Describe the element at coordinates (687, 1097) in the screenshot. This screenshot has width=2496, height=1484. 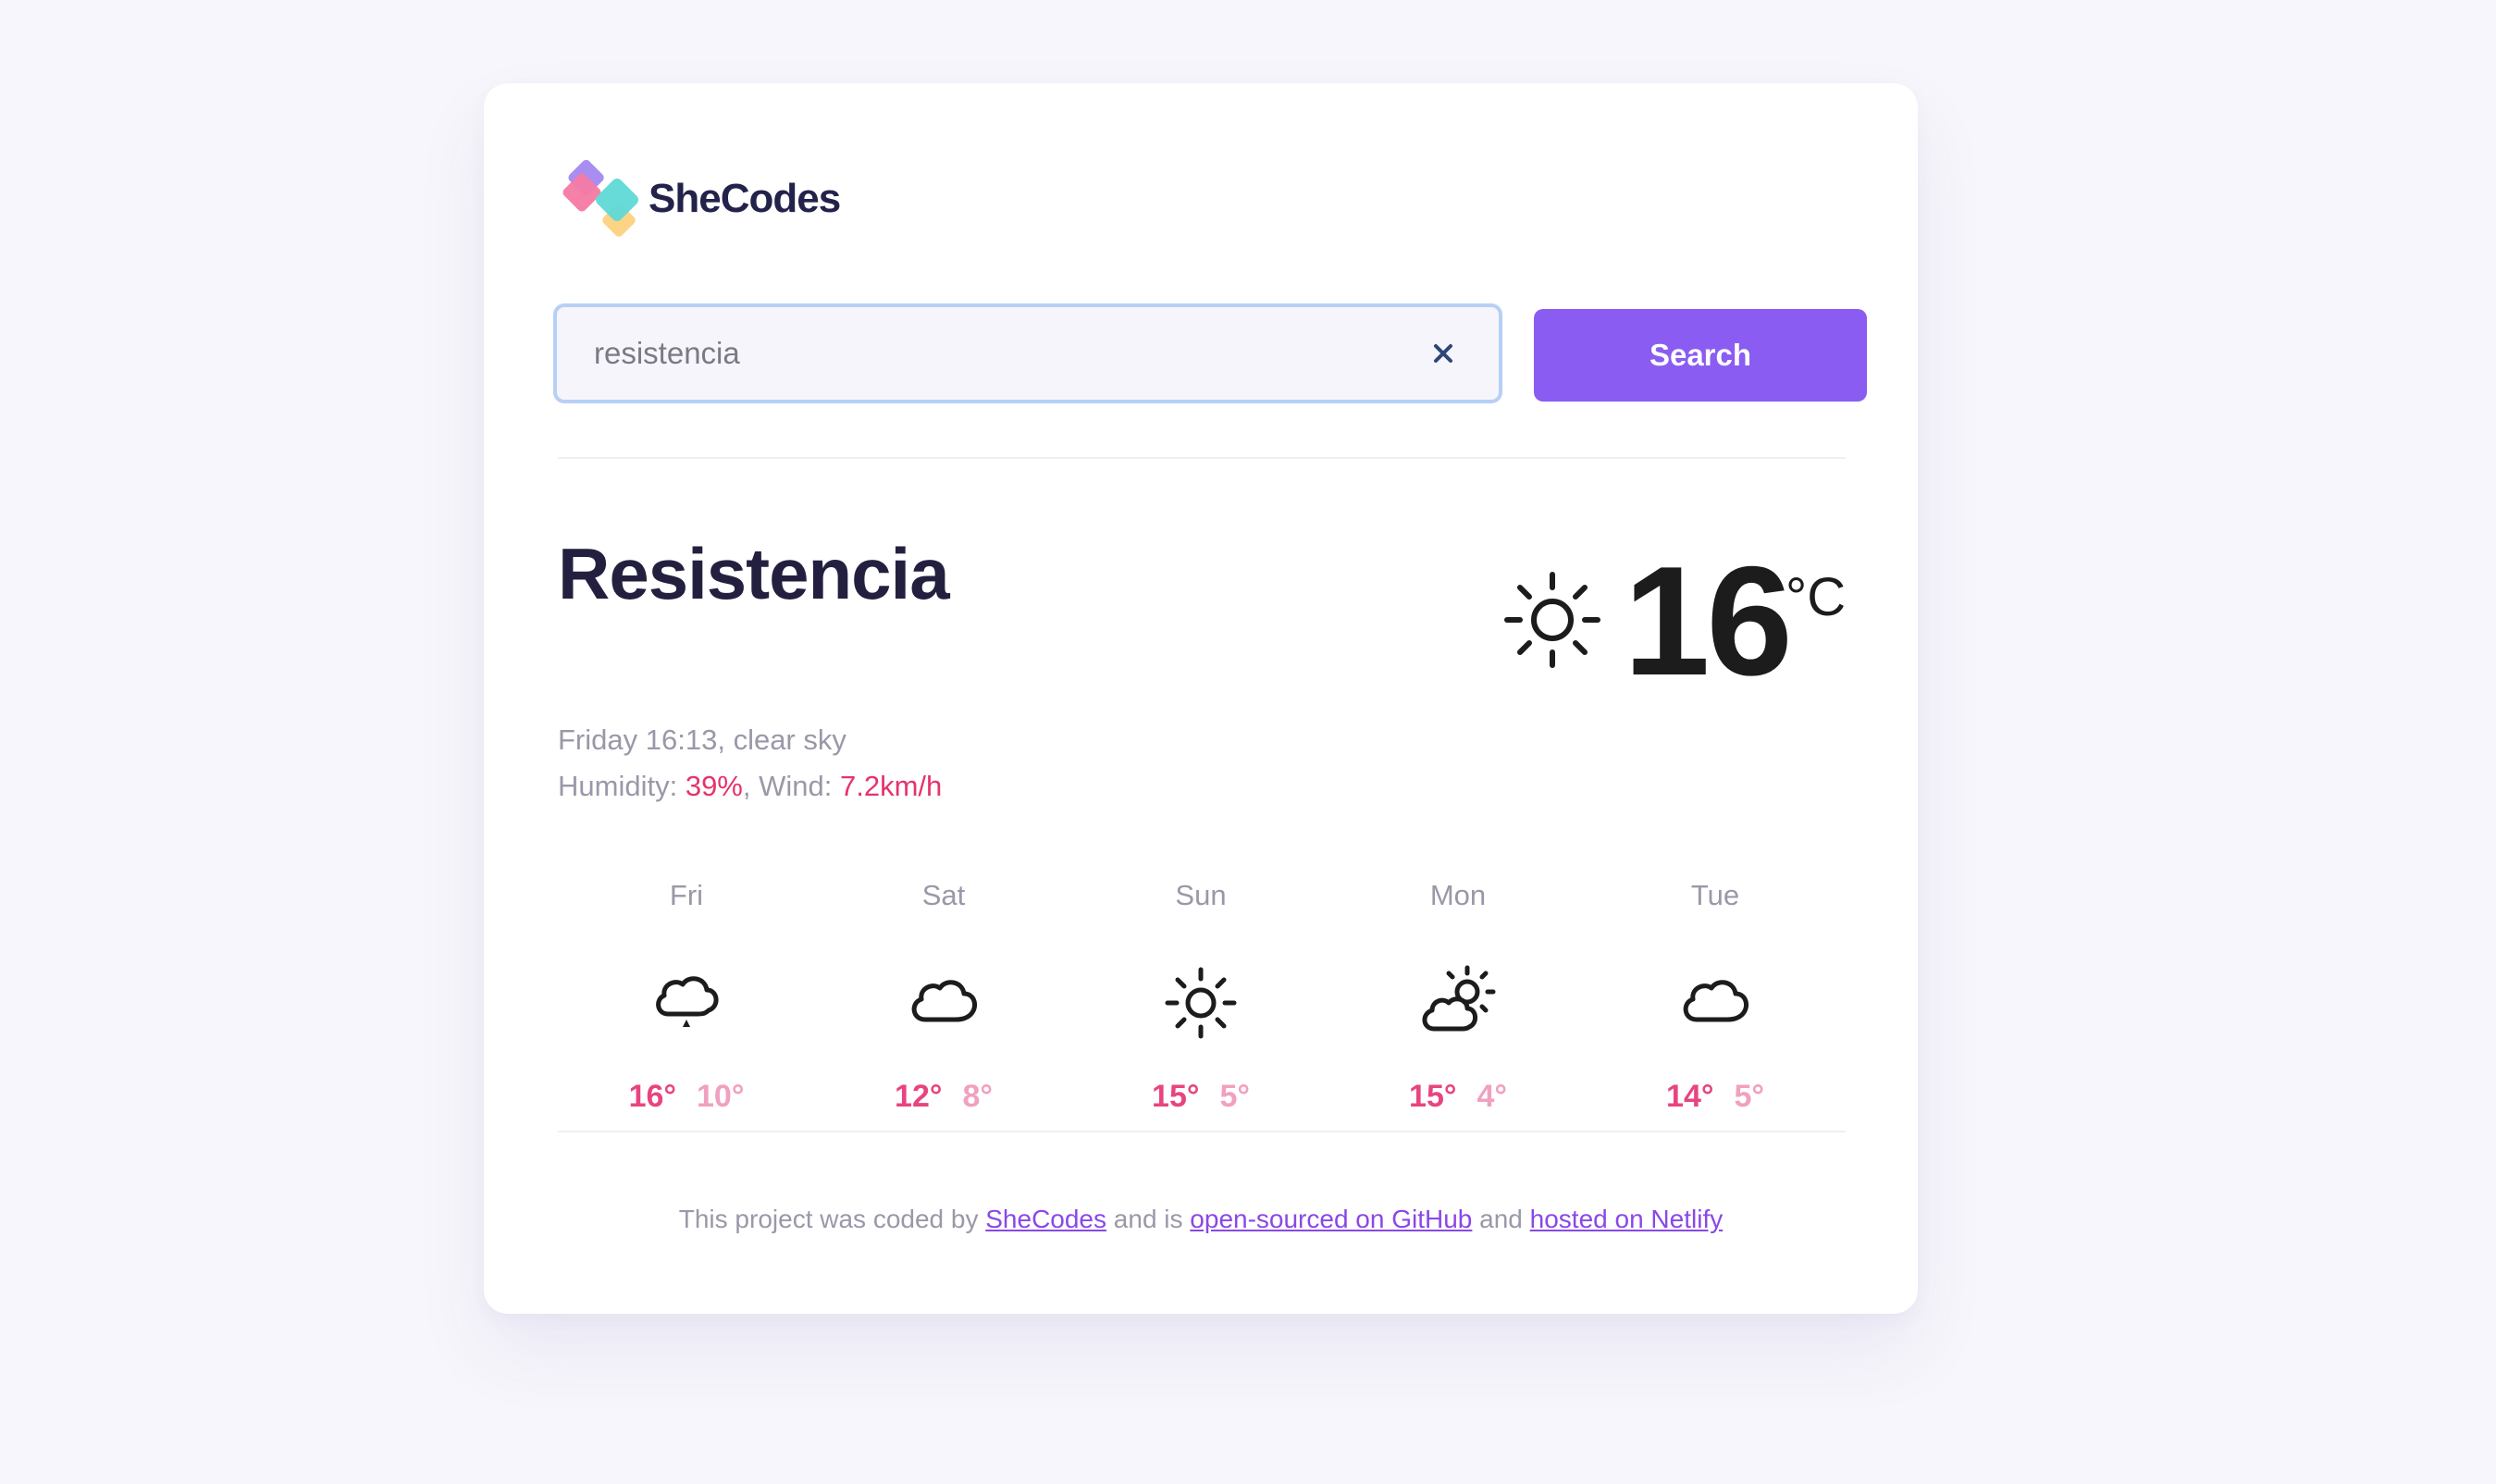
I see `forecast-temps: 16° 10°` at that location.